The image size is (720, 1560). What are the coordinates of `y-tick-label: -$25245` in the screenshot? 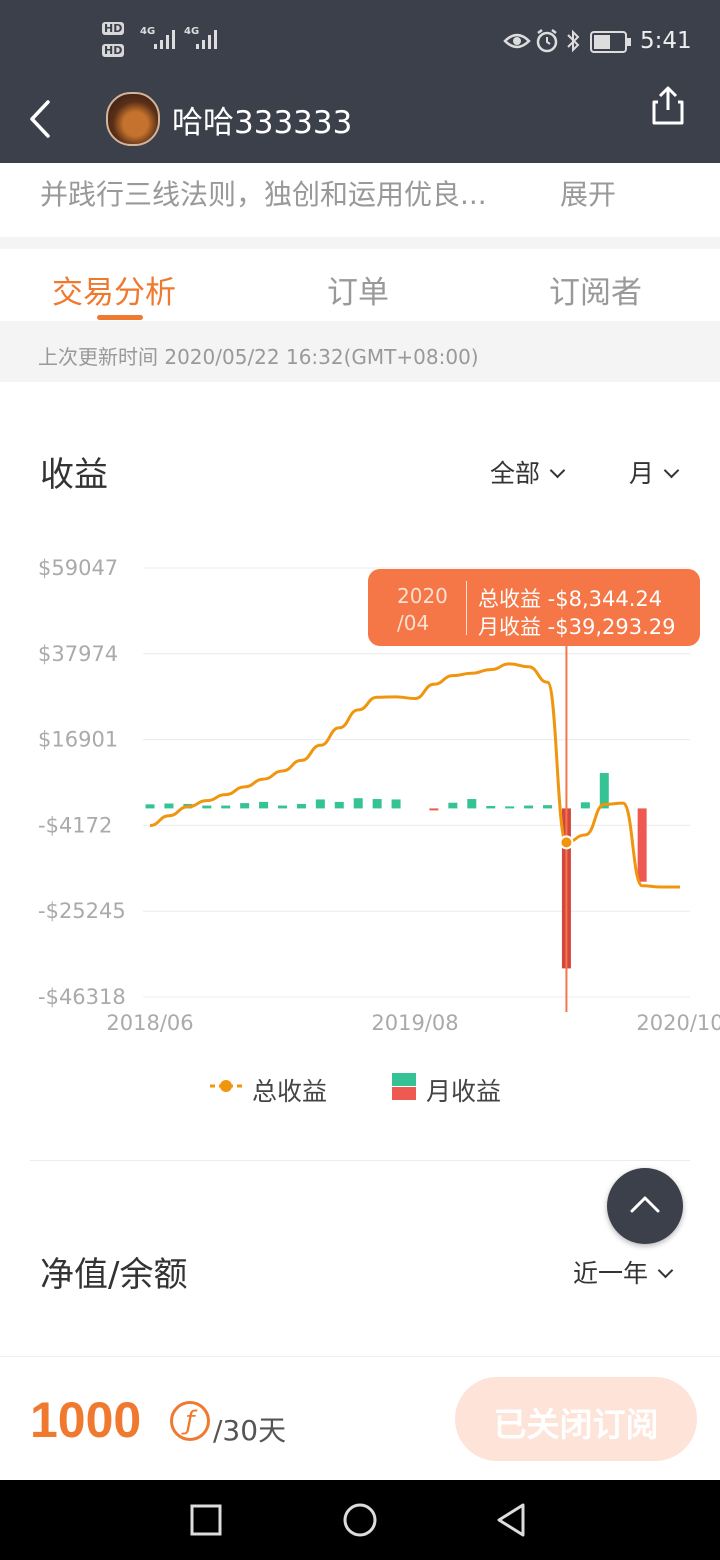 It's located at (82, 911).